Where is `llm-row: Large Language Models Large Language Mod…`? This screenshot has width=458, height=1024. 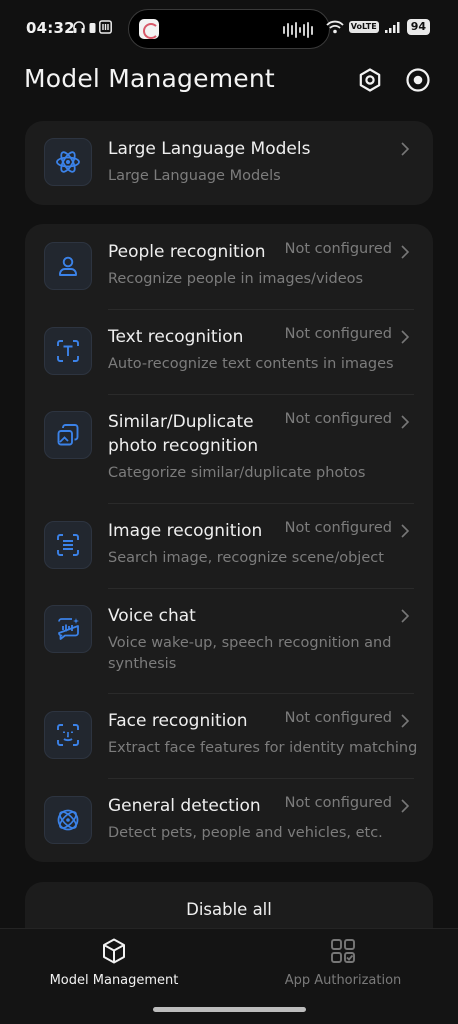
llm-row: Large Language Models Large Language Mod… is located at coordinates (229, 163).